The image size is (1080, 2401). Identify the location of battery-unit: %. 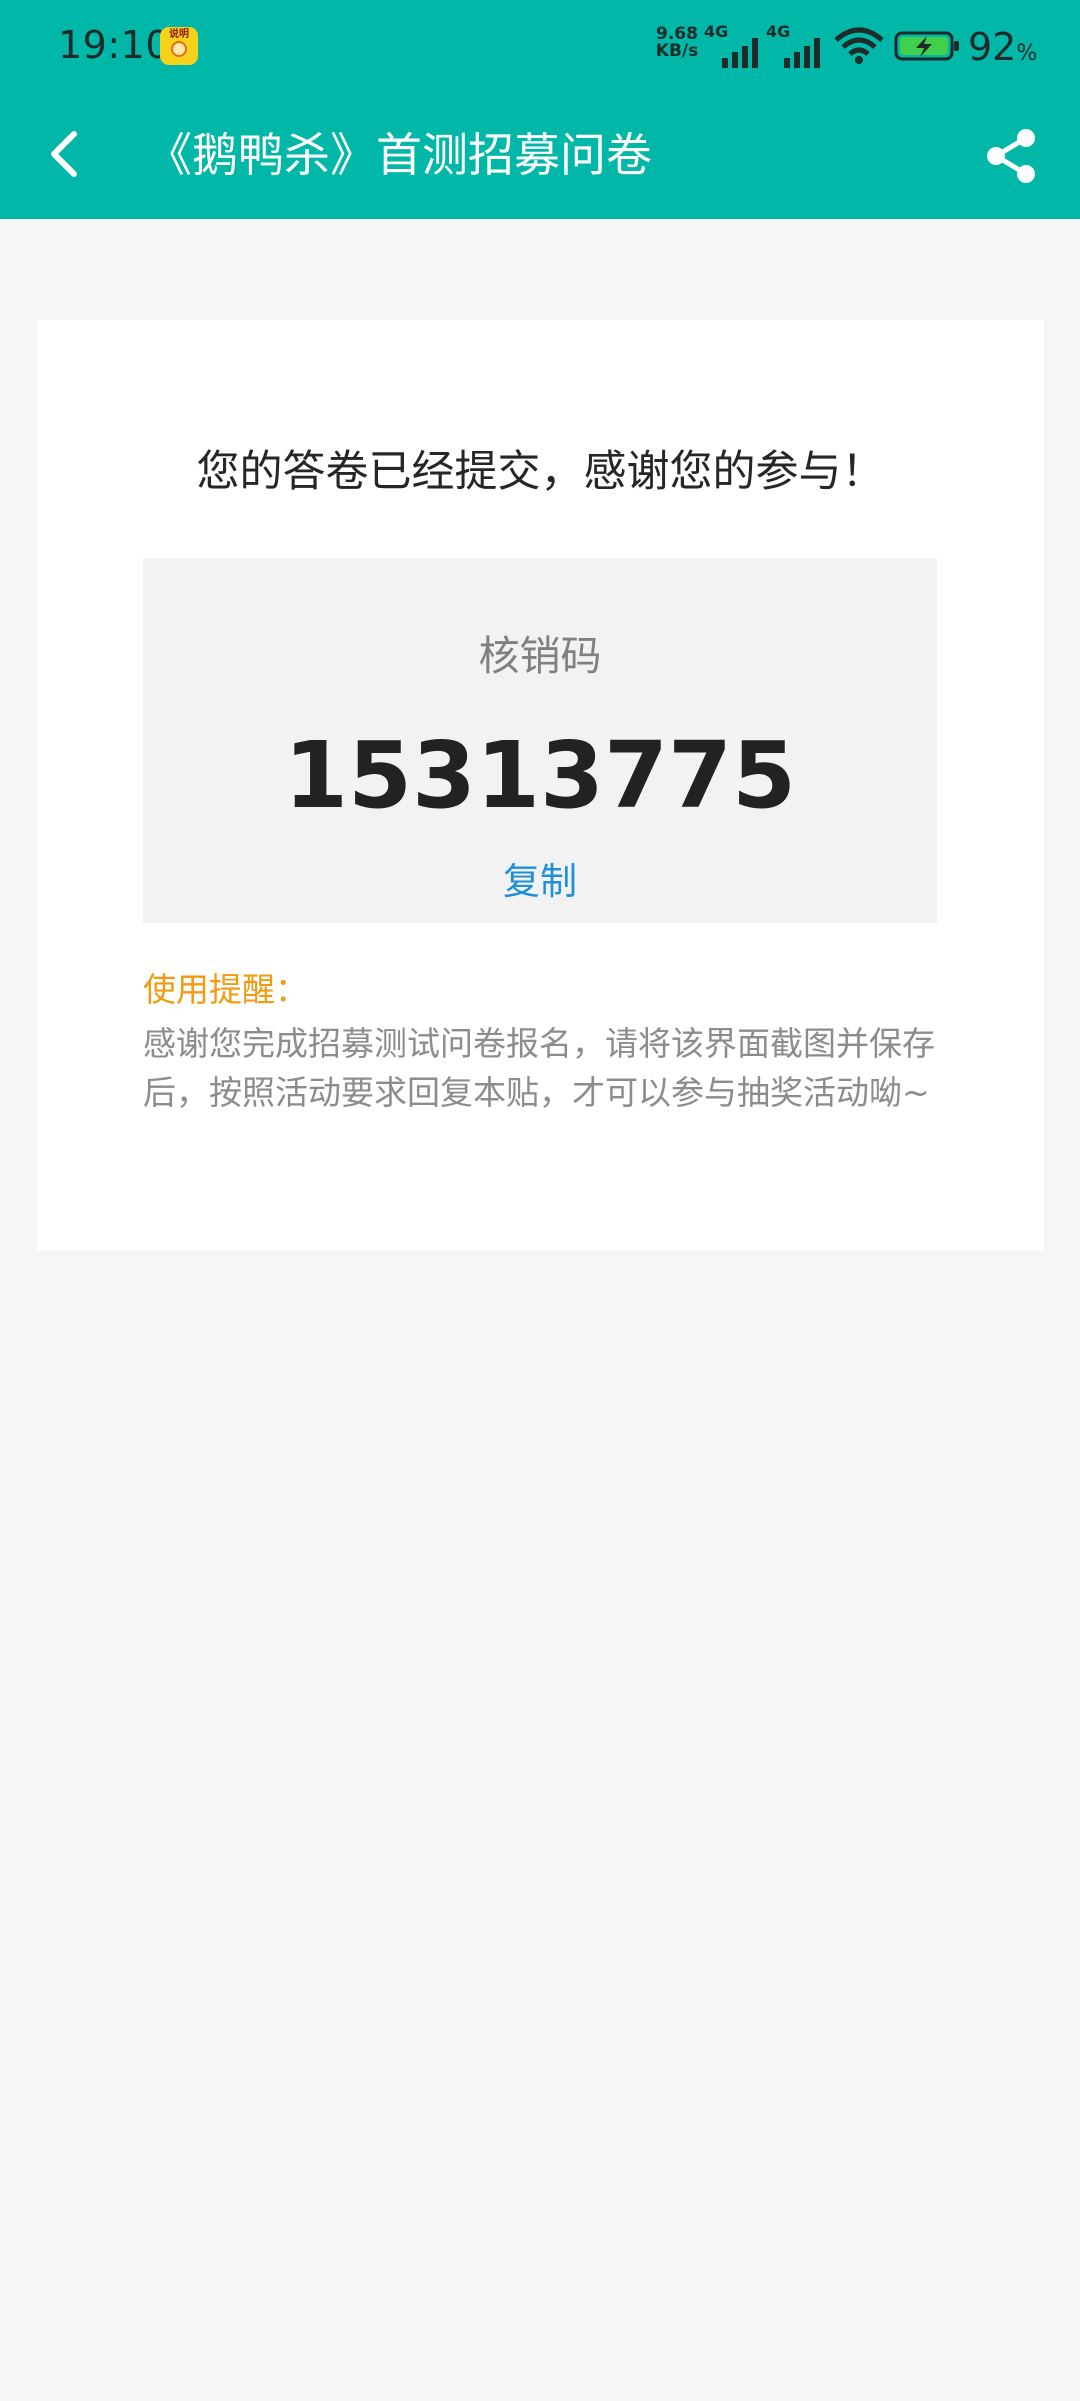
(1027, 53).